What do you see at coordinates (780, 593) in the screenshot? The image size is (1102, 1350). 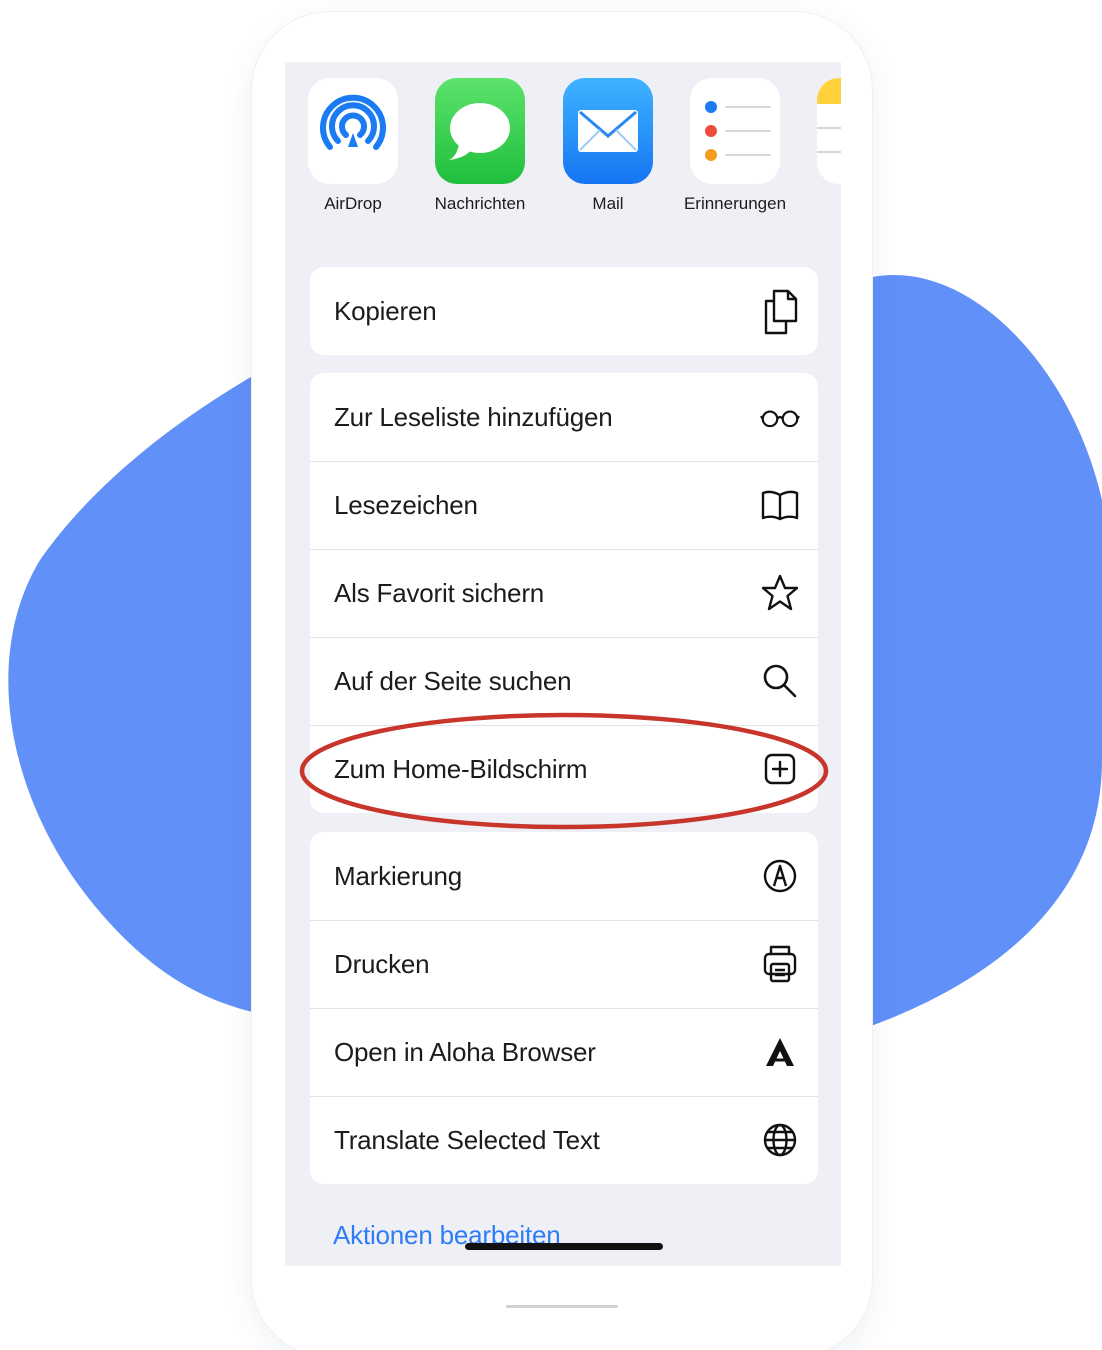 I see `star-icon` at bounding box center [780, 593].